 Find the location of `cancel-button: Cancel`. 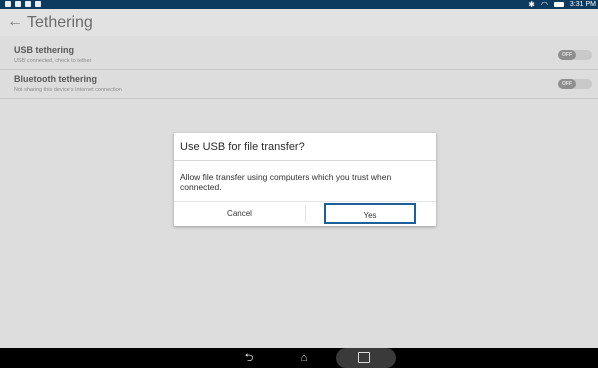

cancel-button: Cancel is located at coordinates (239, 214).